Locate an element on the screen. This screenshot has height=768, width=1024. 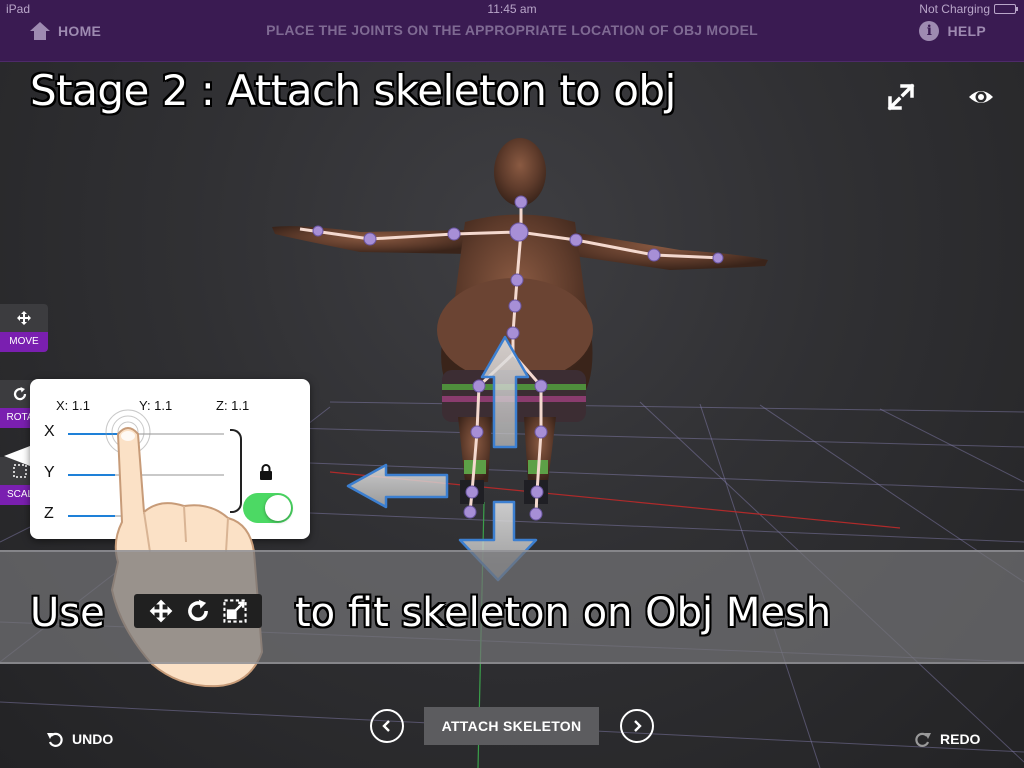
chevron-left-icon is located at coordinates (386, 726).